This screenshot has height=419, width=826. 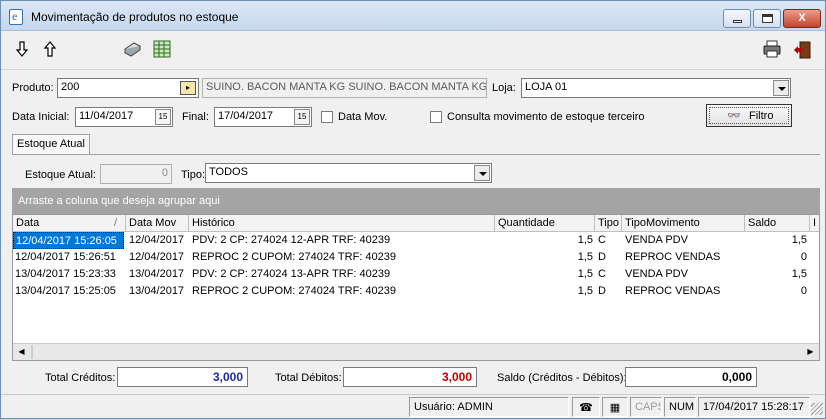 What do you see at coordinates (802, 51) in the screenshot?
I see `exit-door-icon` at bounding box center [802, 51].